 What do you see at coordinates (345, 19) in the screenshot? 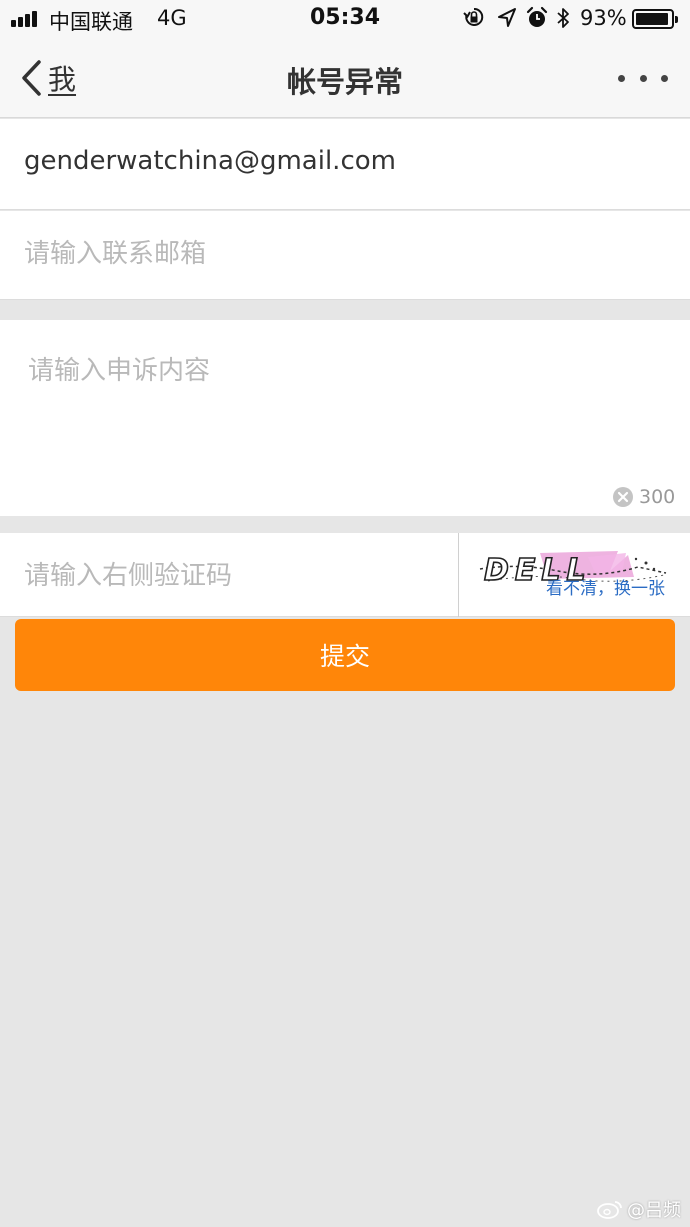
I see `status-bar: 中国联通 4G 05:34 93%` at bounding box center [345, 19].